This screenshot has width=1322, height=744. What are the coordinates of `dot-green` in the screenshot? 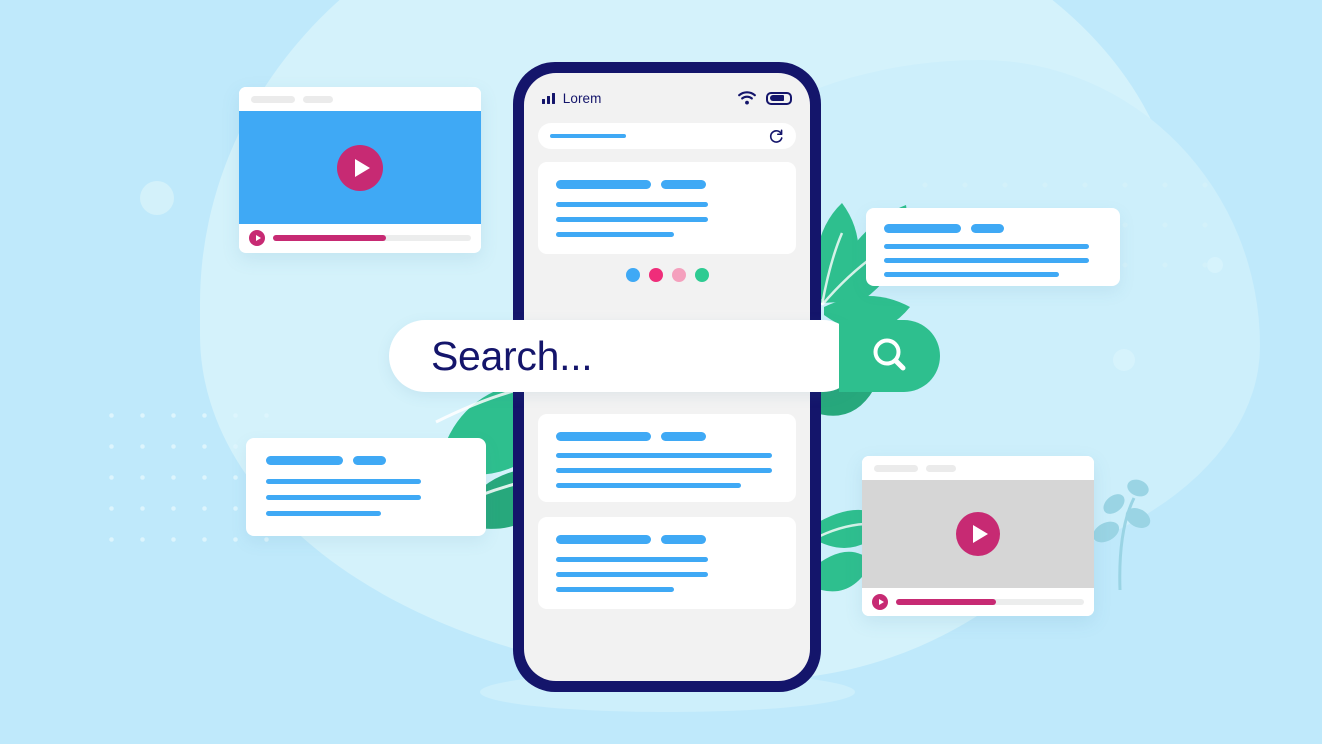 It's located at (701, 275).